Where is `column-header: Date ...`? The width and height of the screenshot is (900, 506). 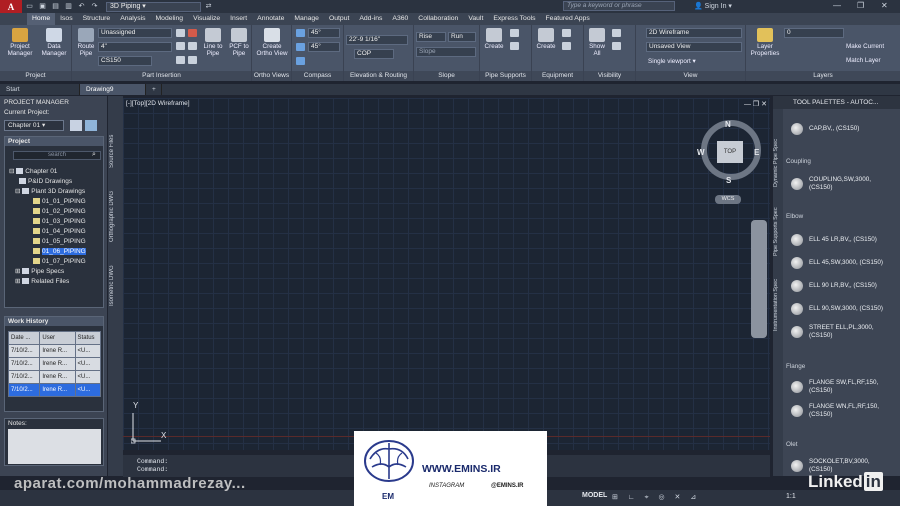
column-header: Date ... is located at coordinates (24, 338).